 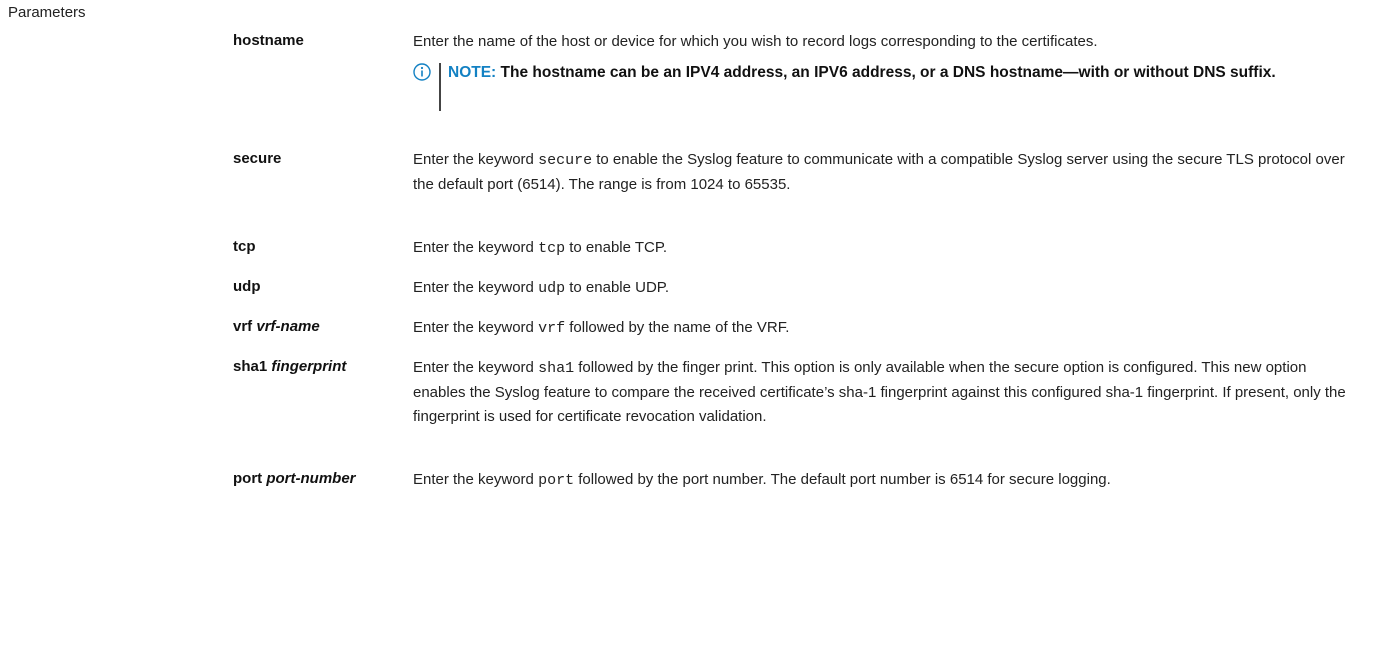 What do you see at coordinates (556, 368) in the screenshot?
I see `keyword-code: sha1` at bounding box center [556, 368].